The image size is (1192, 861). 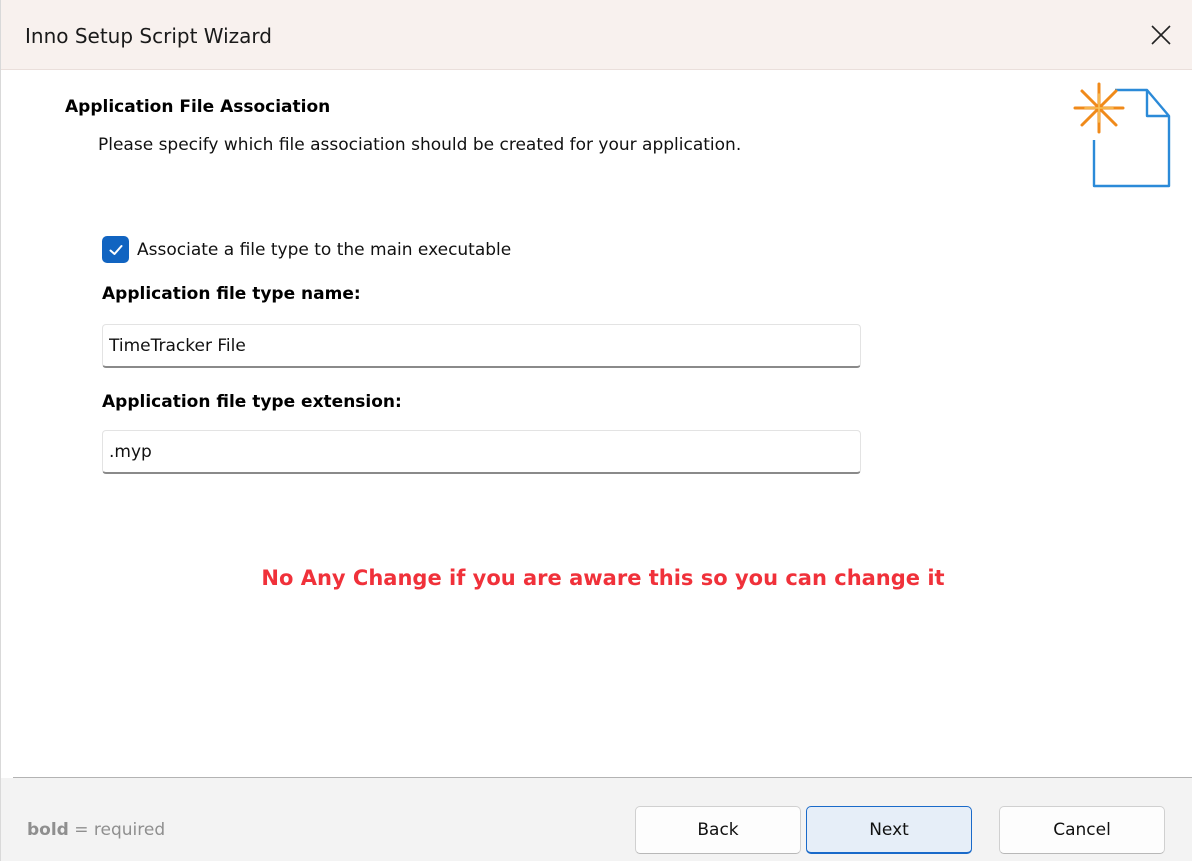 What do you see at coordinates (889, 830) in the screenshot?
I see `next-button: Next` at bounding box center [889, 830].